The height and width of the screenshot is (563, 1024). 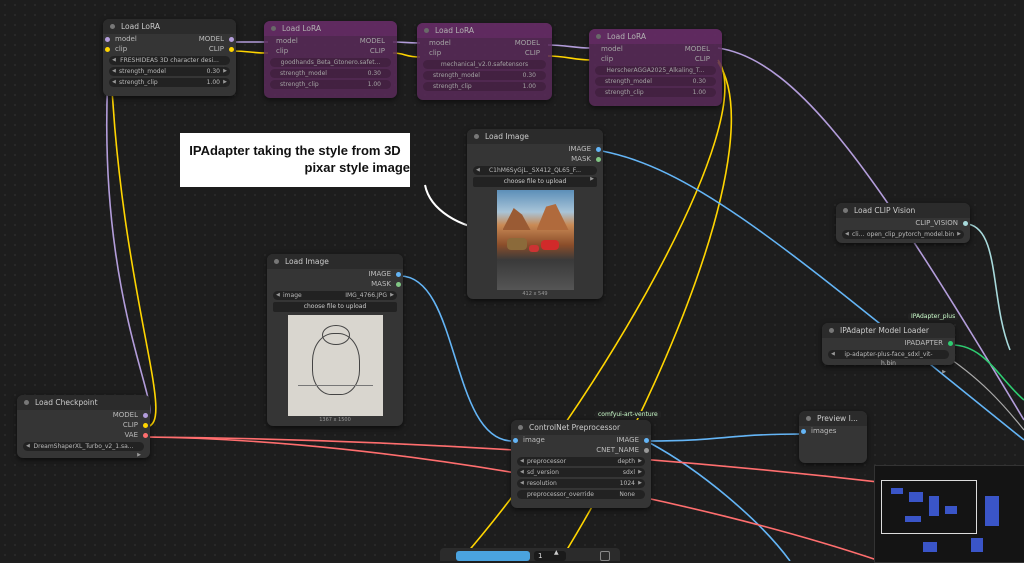 What do you see at coordinates (888, 362) in the screenshot?
I see `ipadapter-file-select: ◀ ip-adapter-plus-face_sdxl_vit-h.bin ▶` at bounding box center [888, 362].